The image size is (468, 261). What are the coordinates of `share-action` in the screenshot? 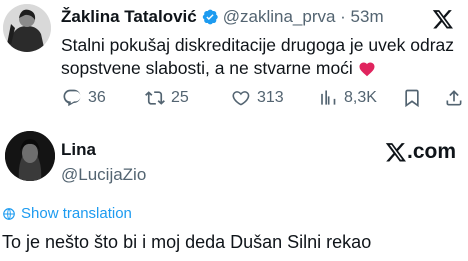 It's located at (454, 98).